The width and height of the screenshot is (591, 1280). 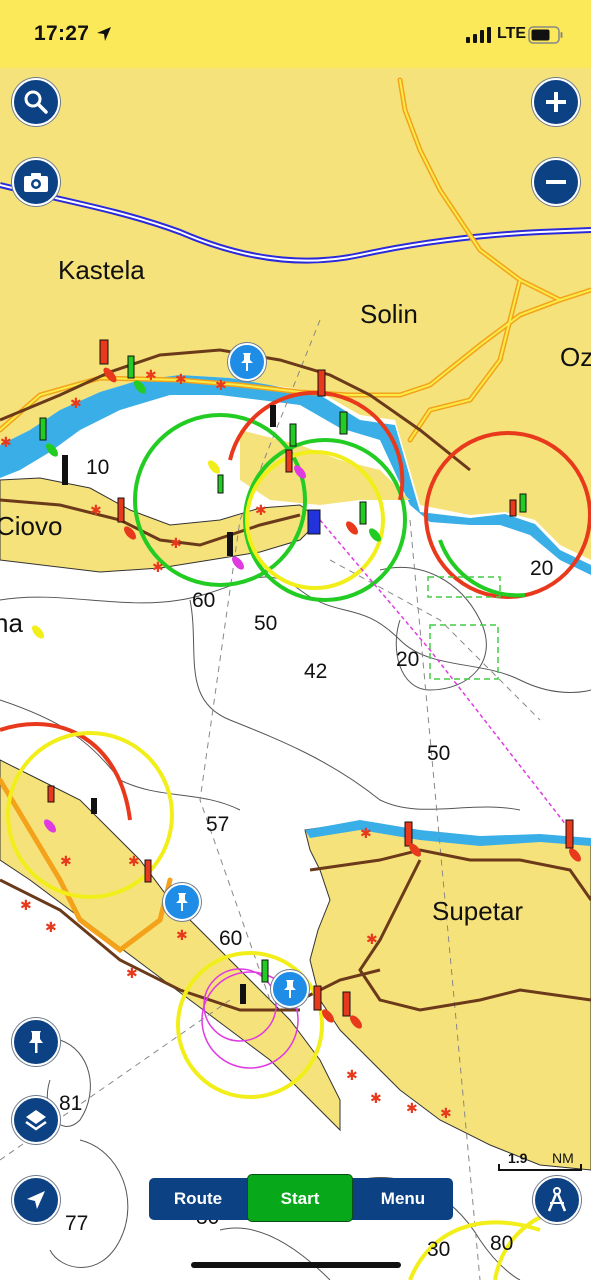 I want to click on camera-icon, so click(x=36, y=182).